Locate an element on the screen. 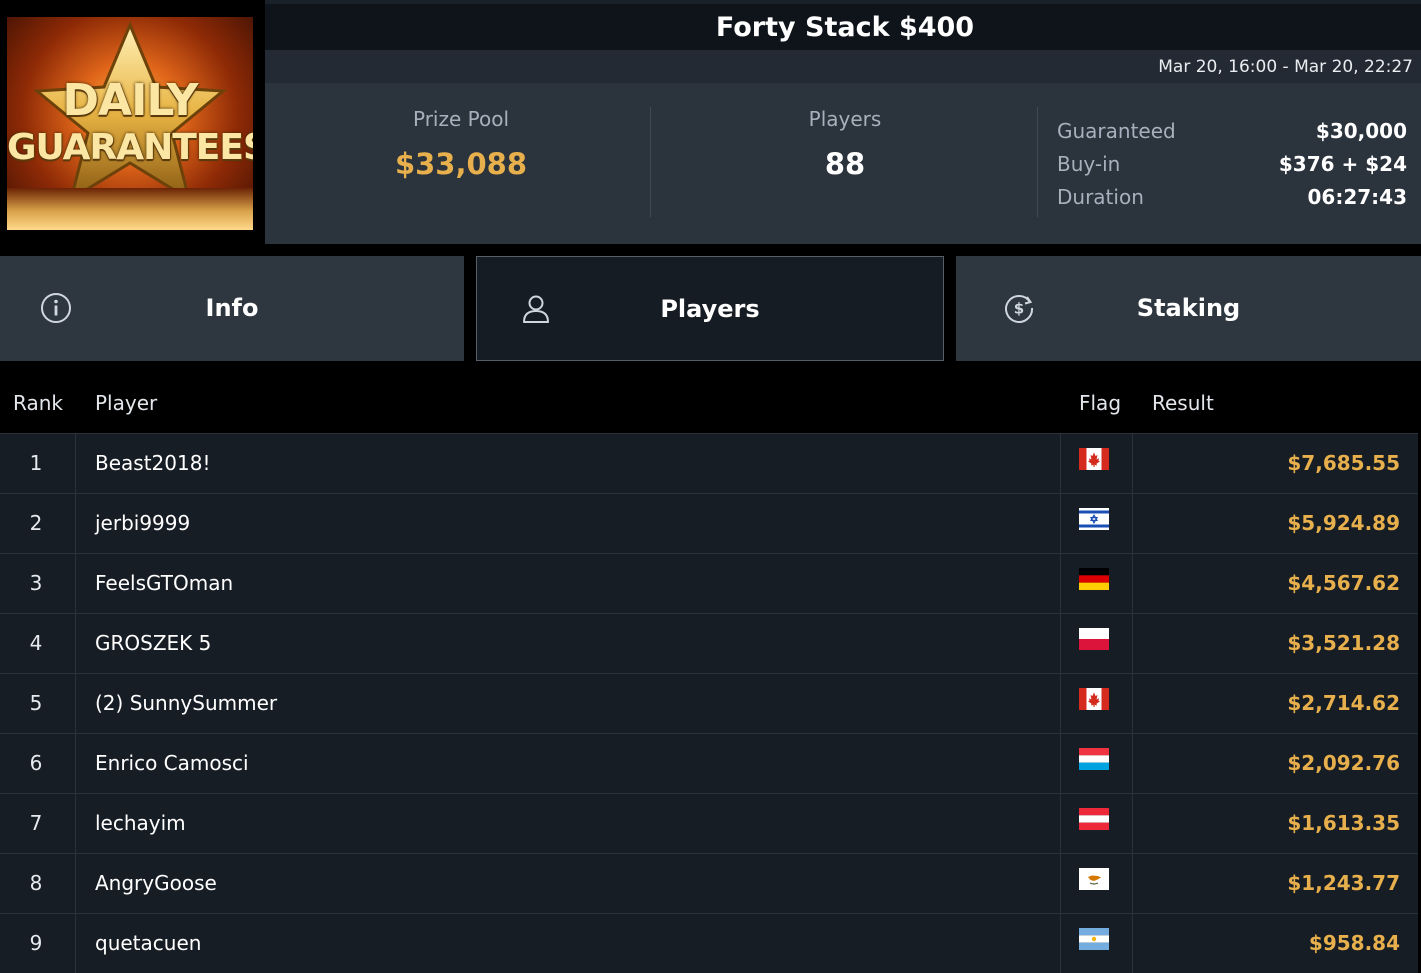  stat-divider is located at coordinates (650, 162).